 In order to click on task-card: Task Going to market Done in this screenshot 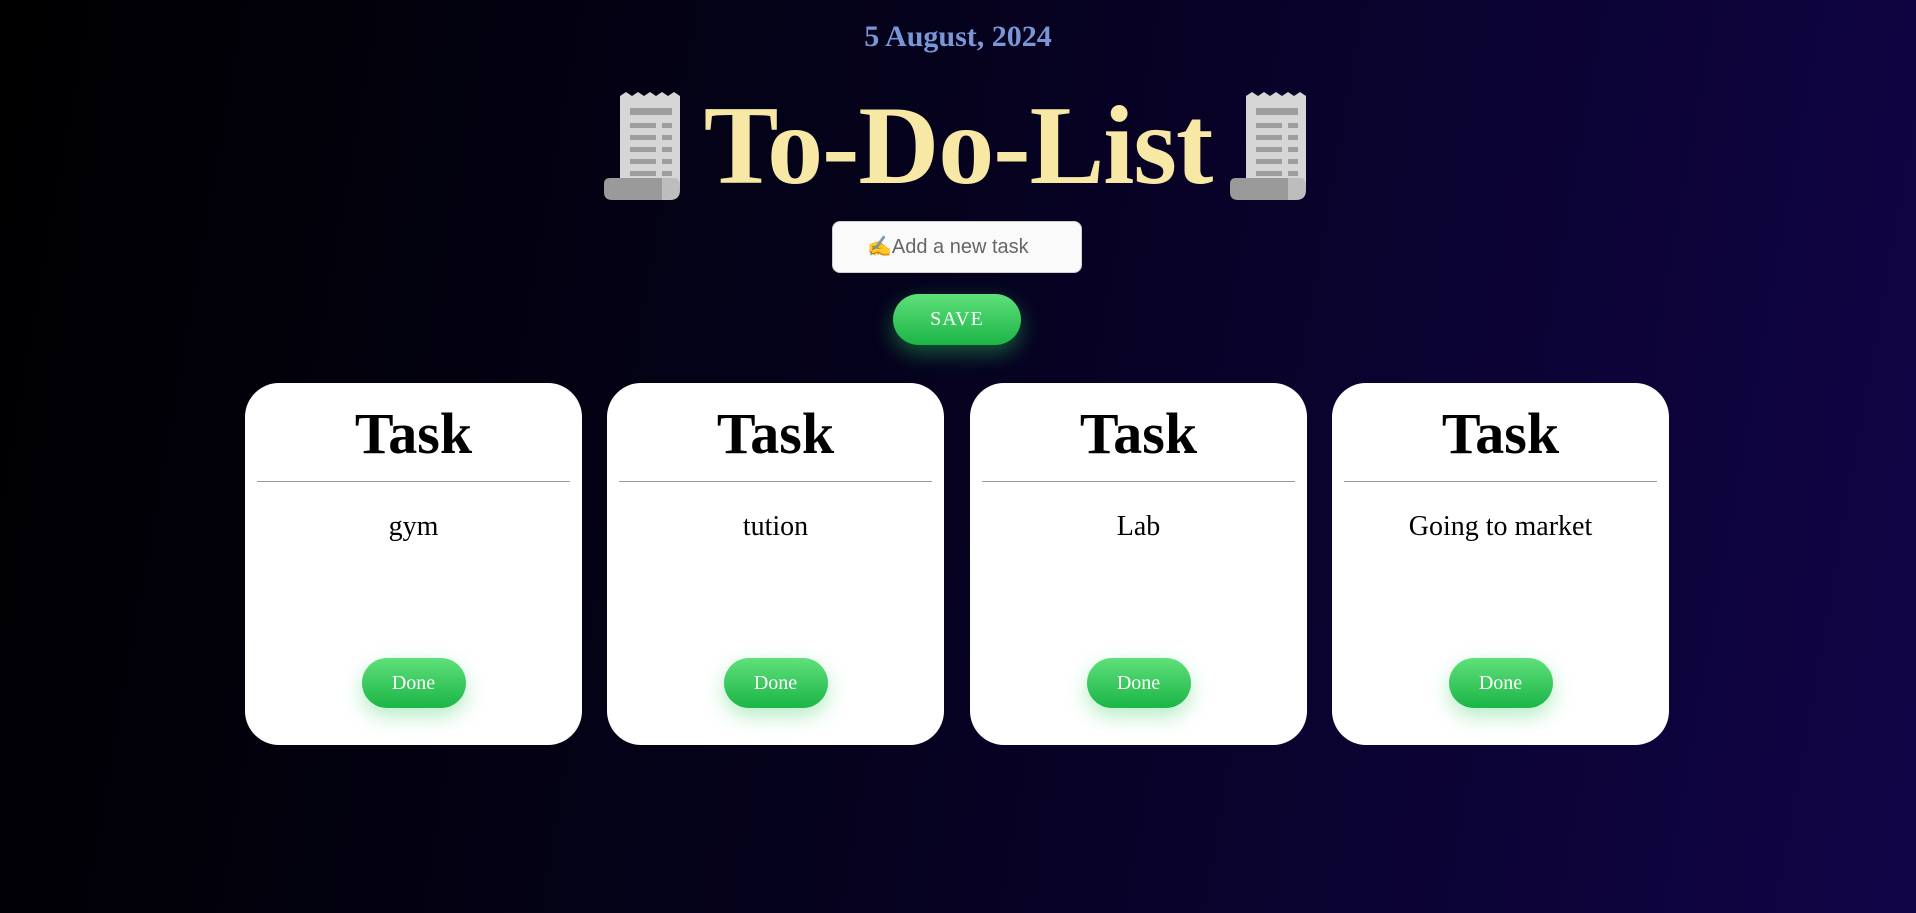, I will do `click(1500, 564)`.